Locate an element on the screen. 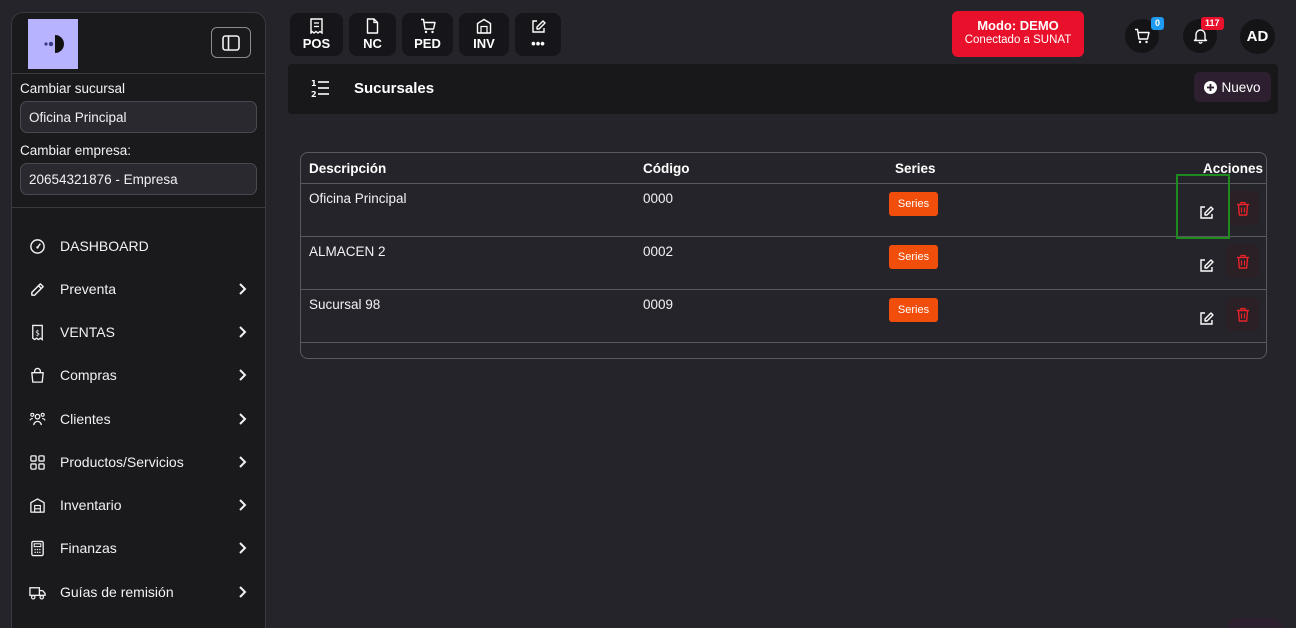 The image size is (1296, 628). quick-nc-button: NC is located at coordinates (372, 34).